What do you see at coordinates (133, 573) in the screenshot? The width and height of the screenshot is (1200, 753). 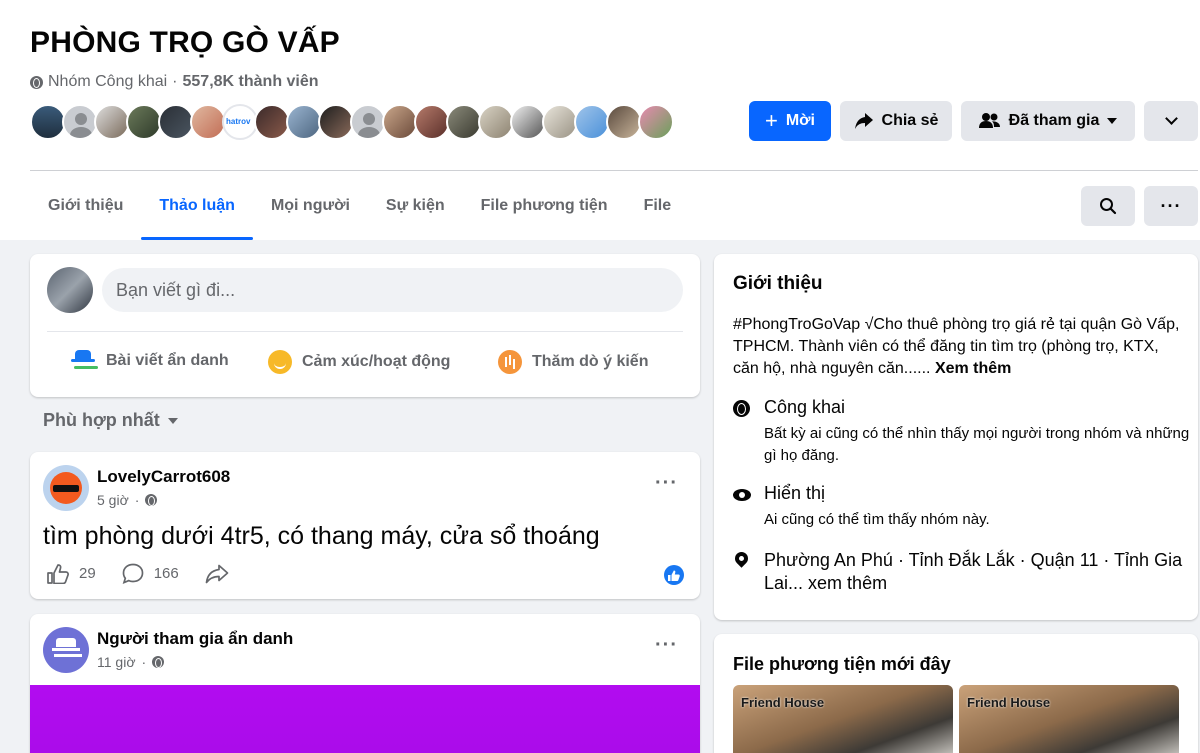 I see `comment-icon` at bounding box center [133, 573].